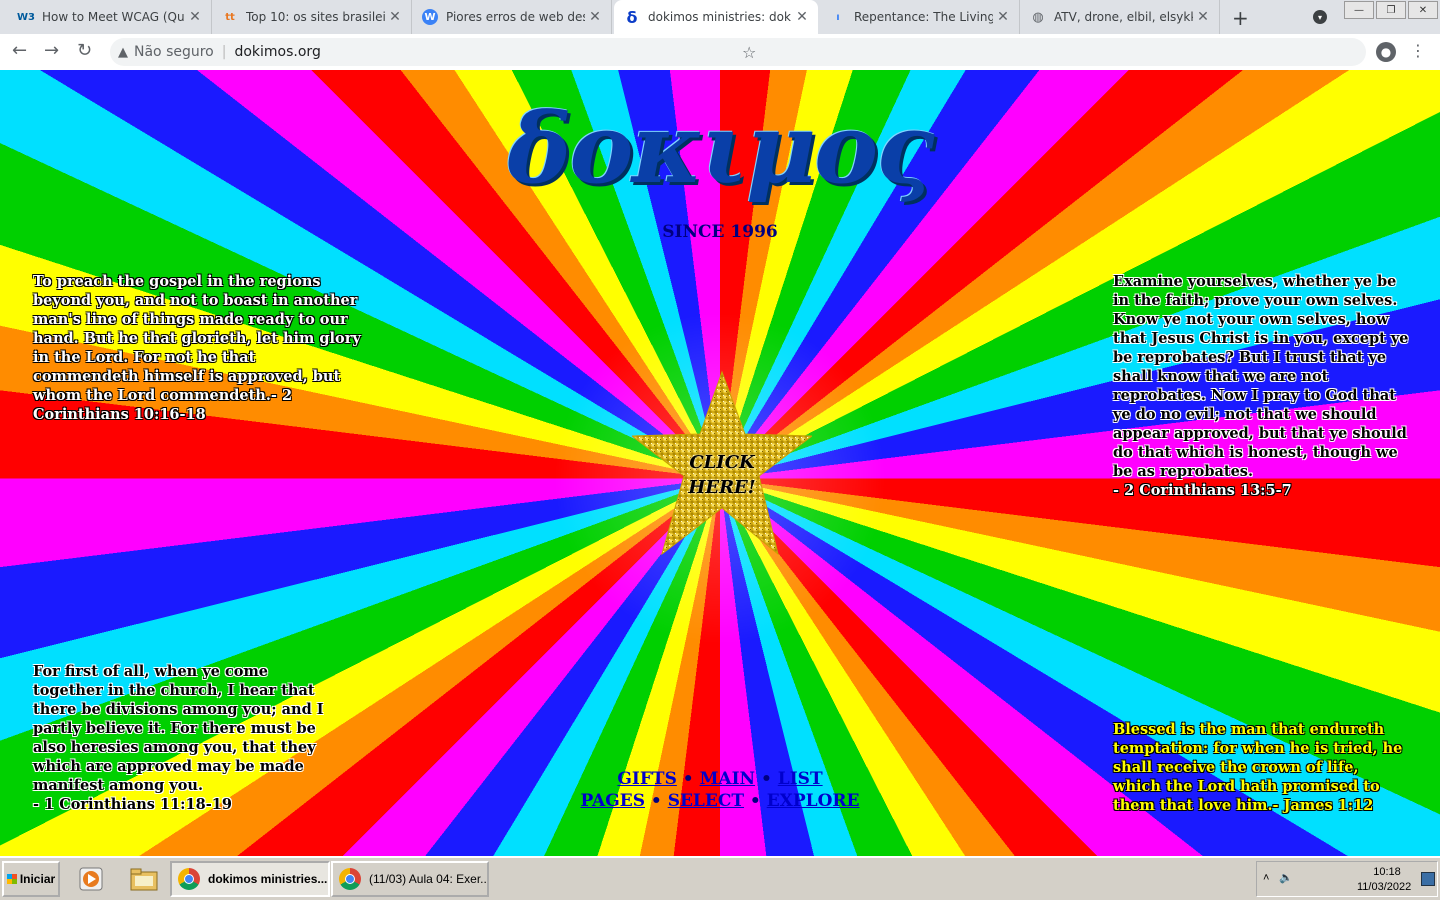  What do you see at coordinates (1286, 877) in the screenshot?
I see `volume-icon: 🔈` at bounding box center [1286, 877].